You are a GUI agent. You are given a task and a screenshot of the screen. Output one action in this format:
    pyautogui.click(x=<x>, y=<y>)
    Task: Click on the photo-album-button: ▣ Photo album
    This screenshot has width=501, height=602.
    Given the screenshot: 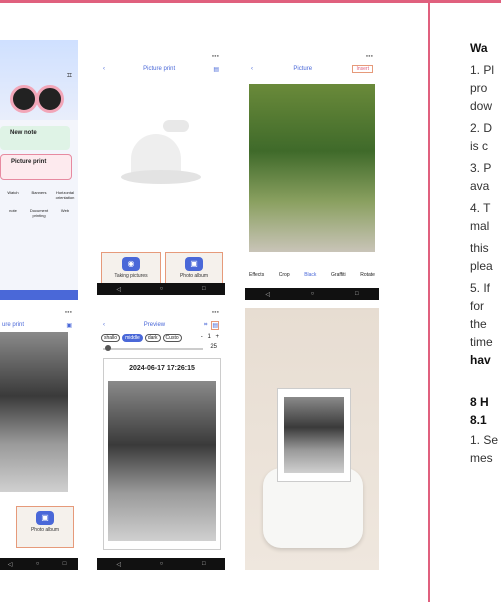 What is the action you would take?
    pyautogui.click(x=45, y=527)
    